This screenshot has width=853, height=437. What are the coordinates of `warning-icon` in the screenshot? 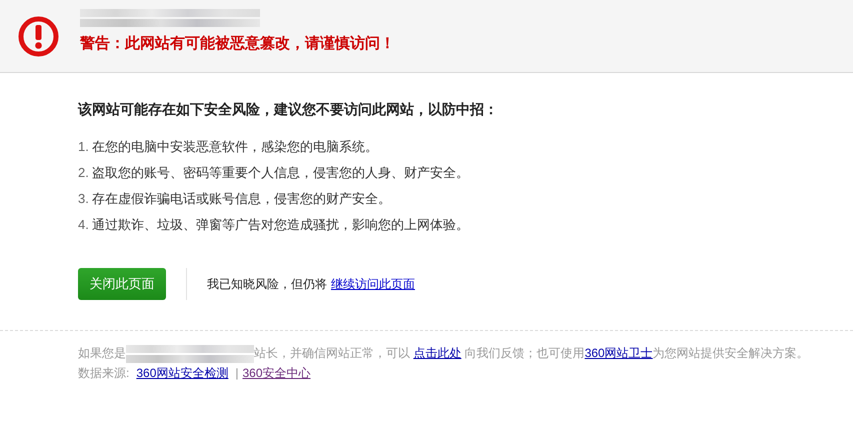 It's located at (38, 36).